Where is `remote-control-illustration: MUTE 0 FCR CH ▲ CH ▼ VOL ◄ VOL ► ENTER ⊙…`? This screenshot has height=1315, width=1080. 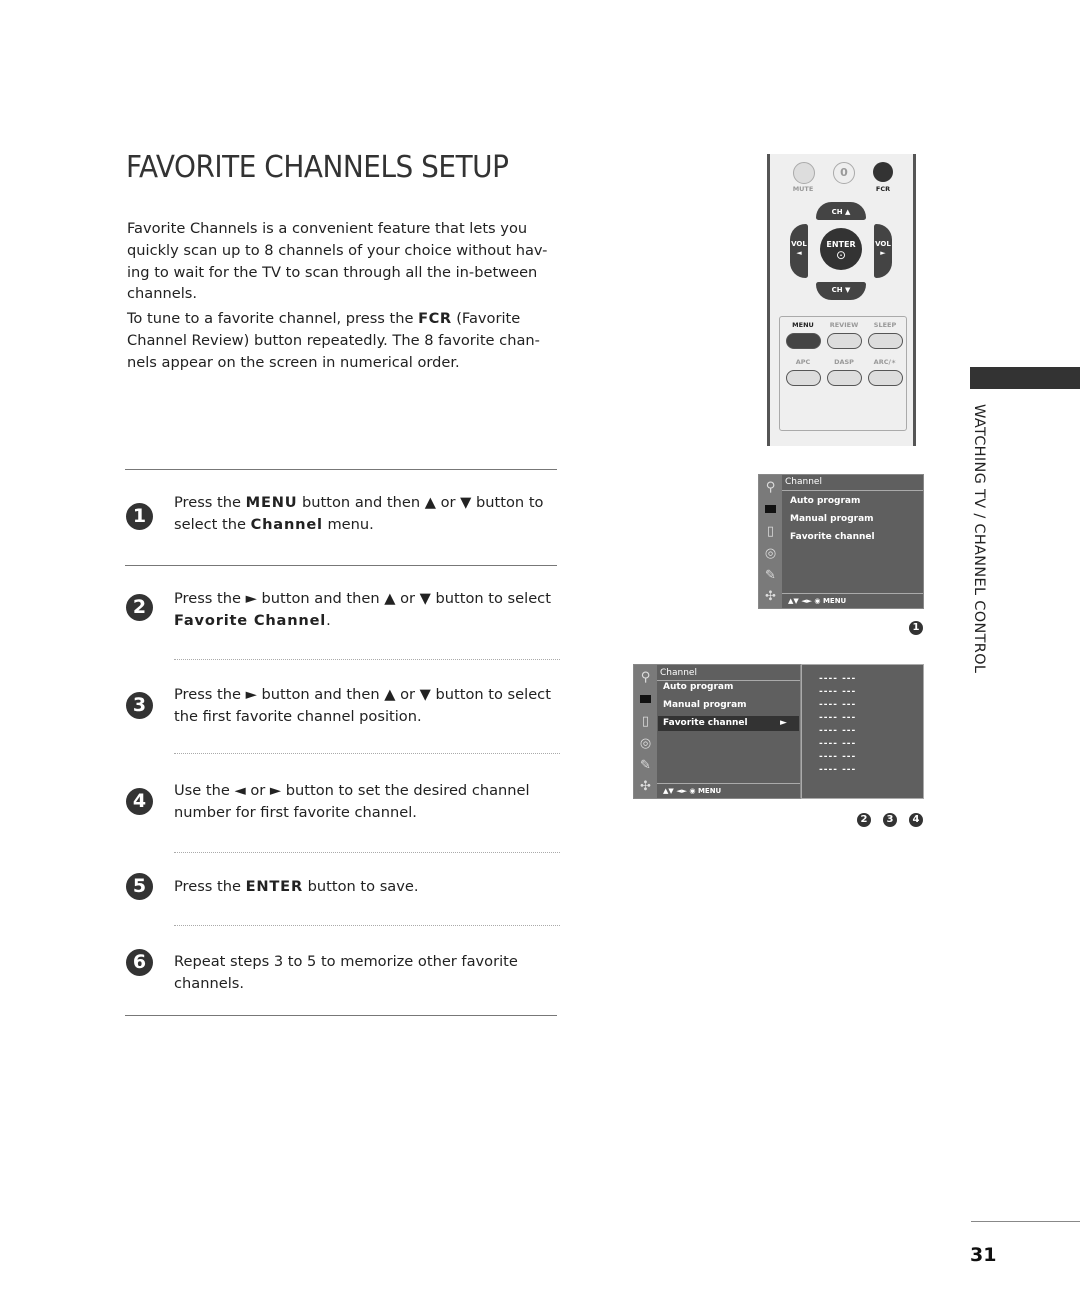 remote-control-illustration: MUTE 0 FCR CH ▲ CH ▼ VOL ◄ VOL ► ENTER ⊙… is located at coordinates (841, 300).